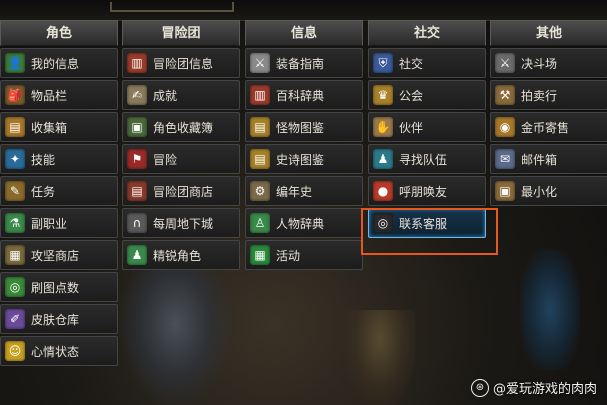  Describe the element at coordinates (15, 287) in the screenshot. I see `points-icon: ◎` at that location.